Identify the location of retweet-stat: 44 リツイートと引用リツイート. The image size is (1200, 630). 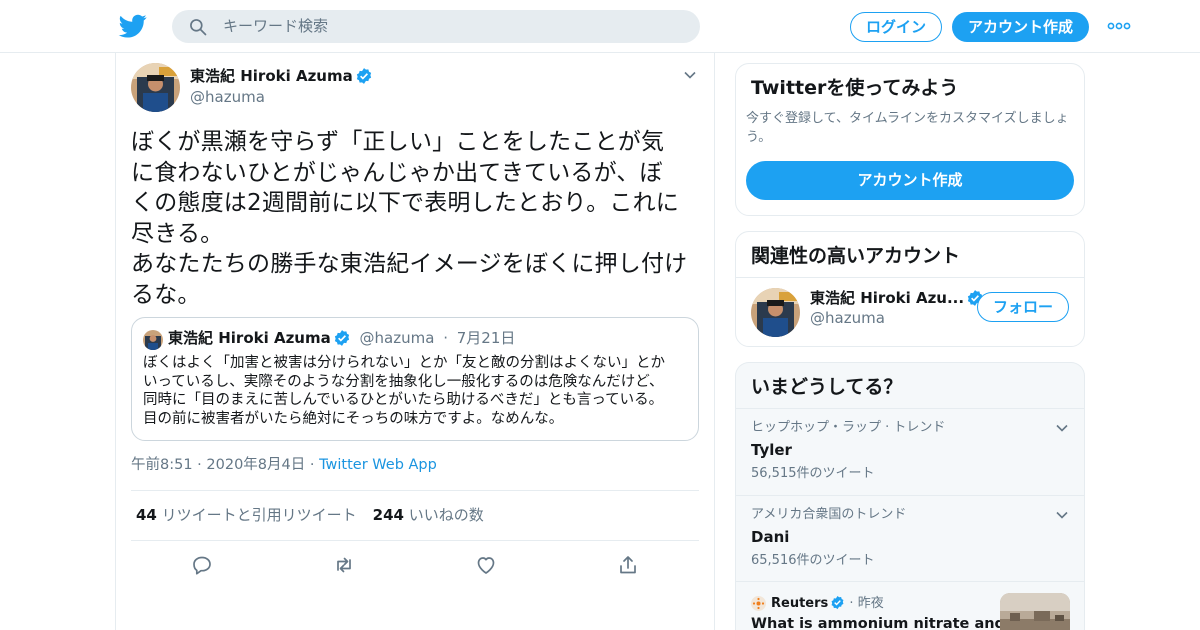
(246, 515).